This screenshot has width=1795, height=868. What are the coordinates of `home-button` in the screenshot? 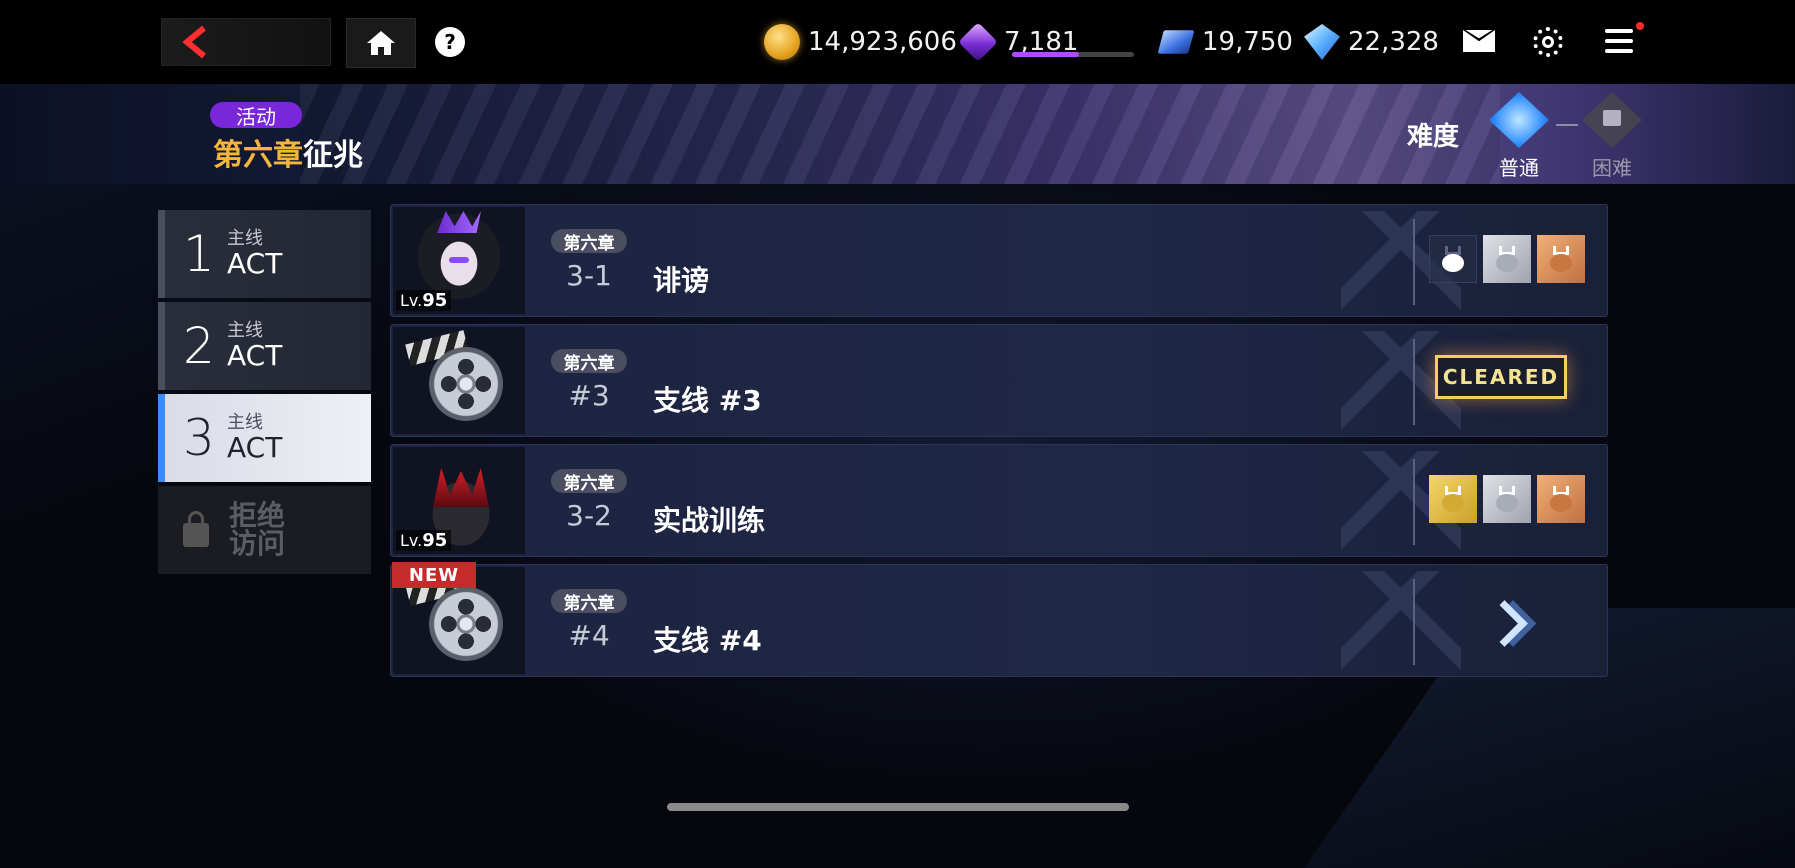 It's located at (381, 43).